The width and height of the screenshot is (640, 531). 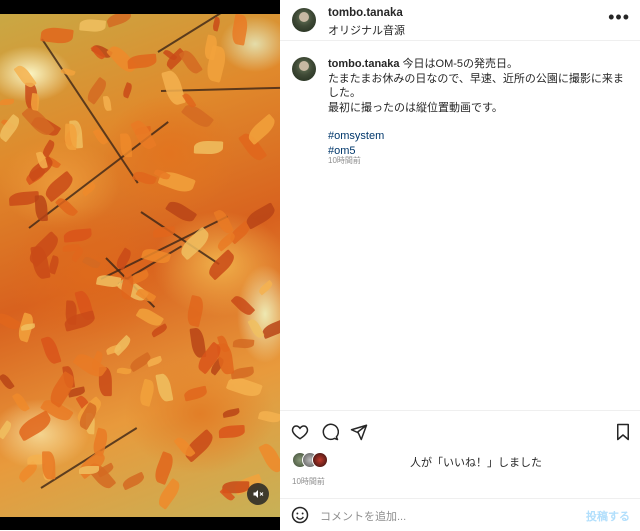 I want to click on caption-line: たまたまお休みの日なので、早速、近所の公園に撮影に来ました。, so click(x=476, y=86).